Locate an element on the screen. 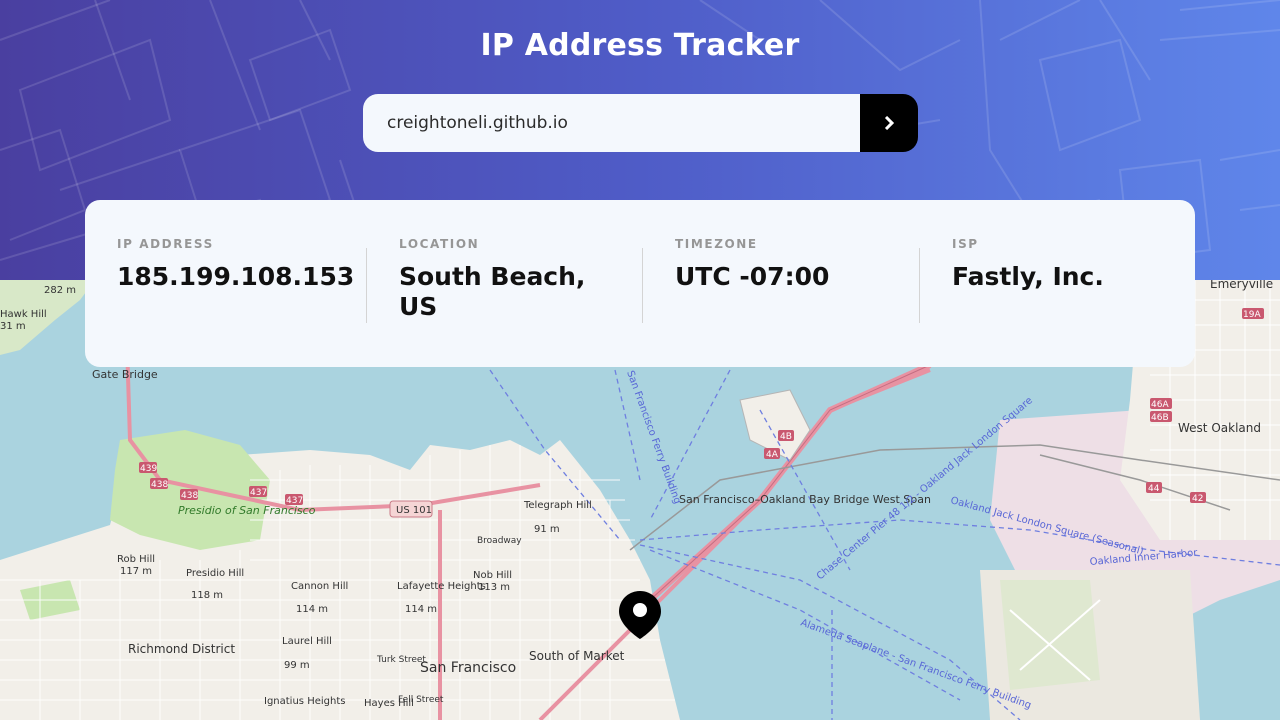  chevron-right-icon is located at coordinates (889, 123).